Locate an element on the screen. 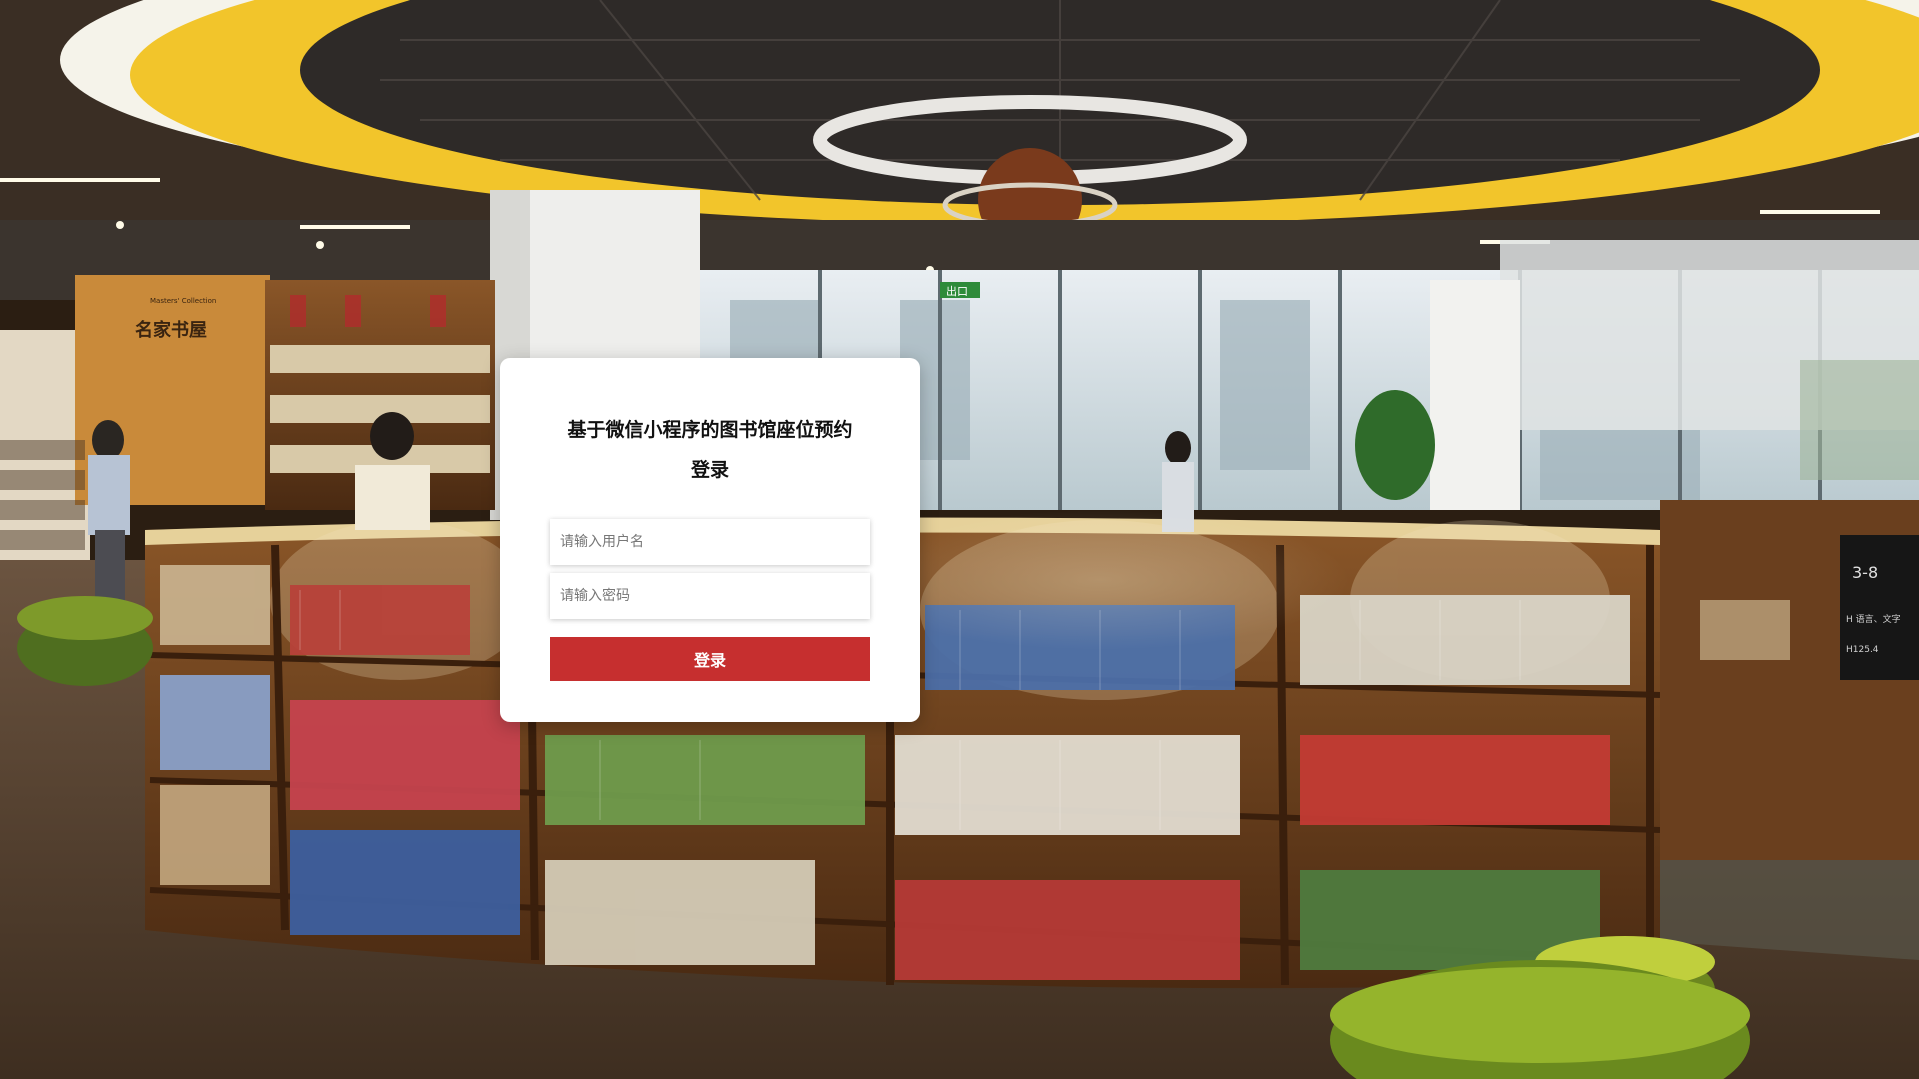 This screenshot has height=1079, width=1919. shelf-category: H 语言、文字 is located at coordinates (1873, 619).